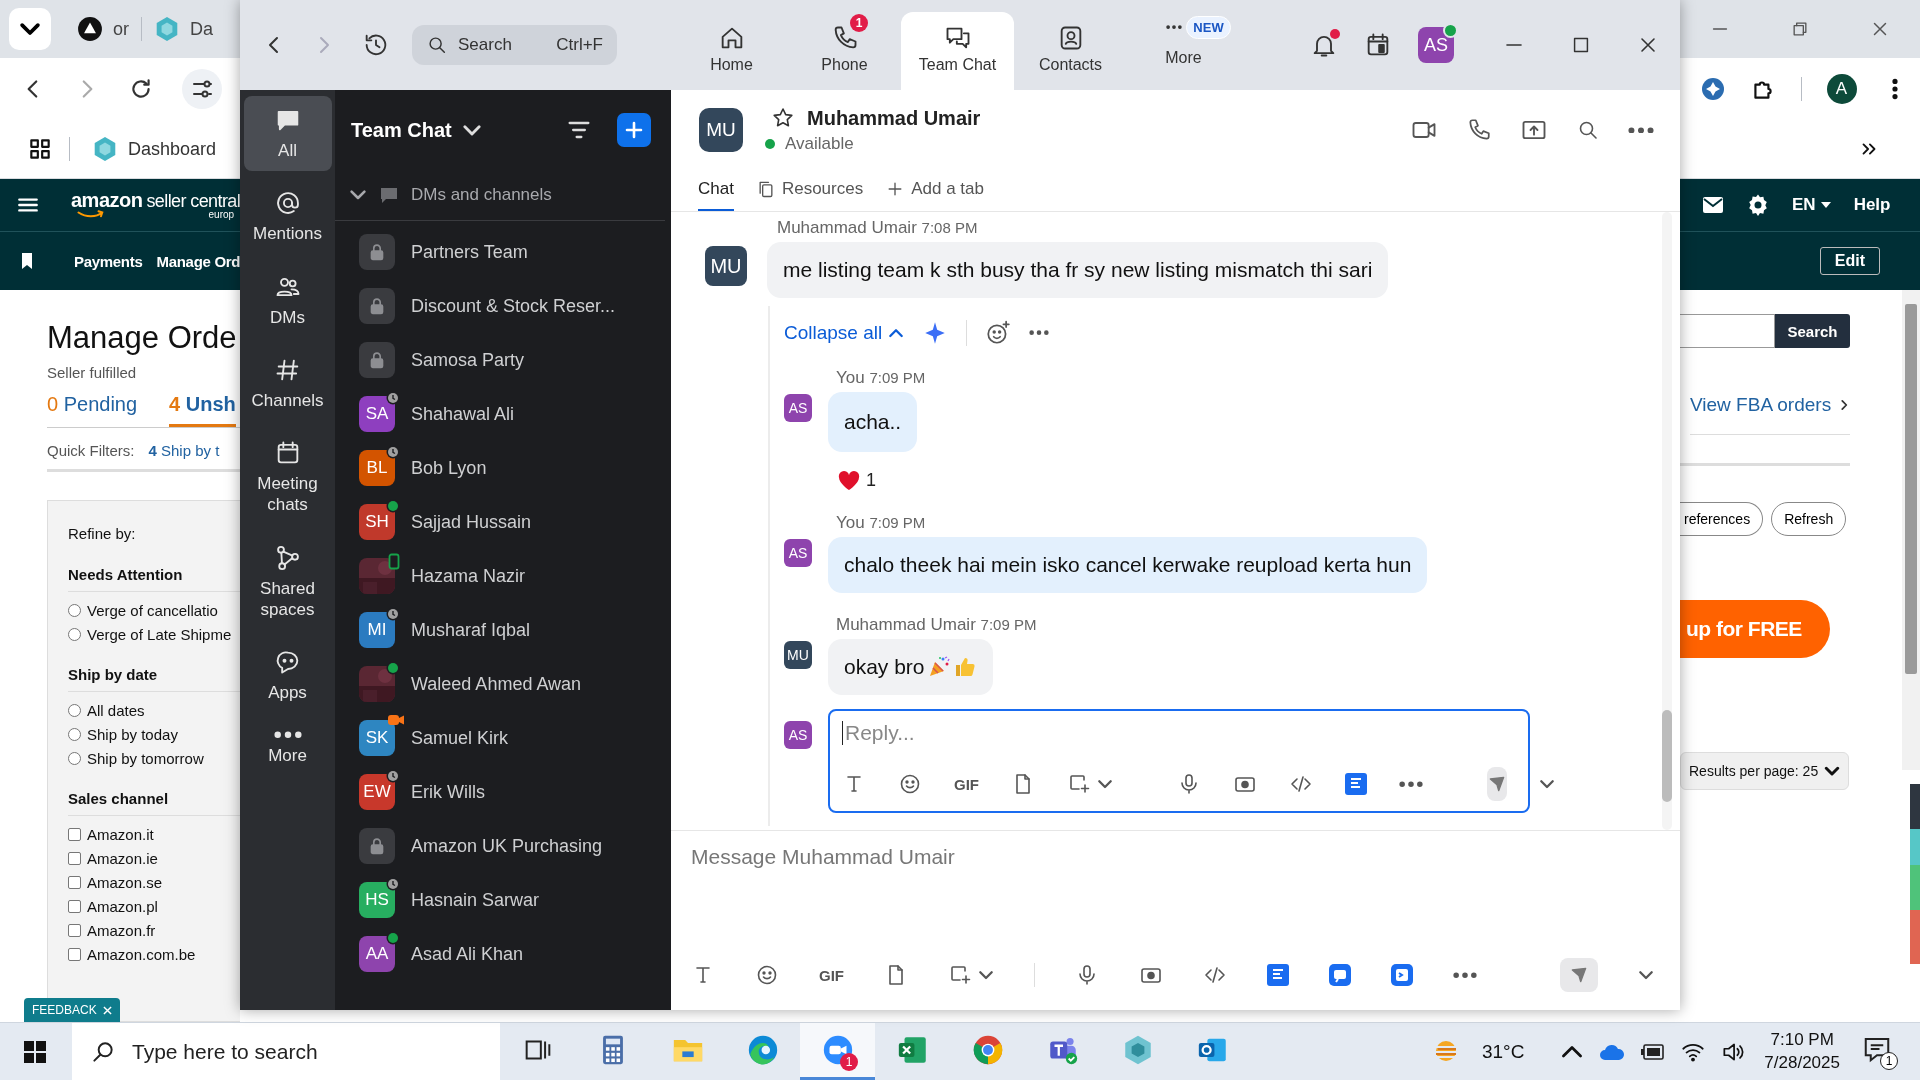 The height and width of the screenshot is (1080, 1920). What do you see at coordinates (1070, 51) in the screenshot?
I see `nav-tab: Contacts` at bounding box center [1070, 51].